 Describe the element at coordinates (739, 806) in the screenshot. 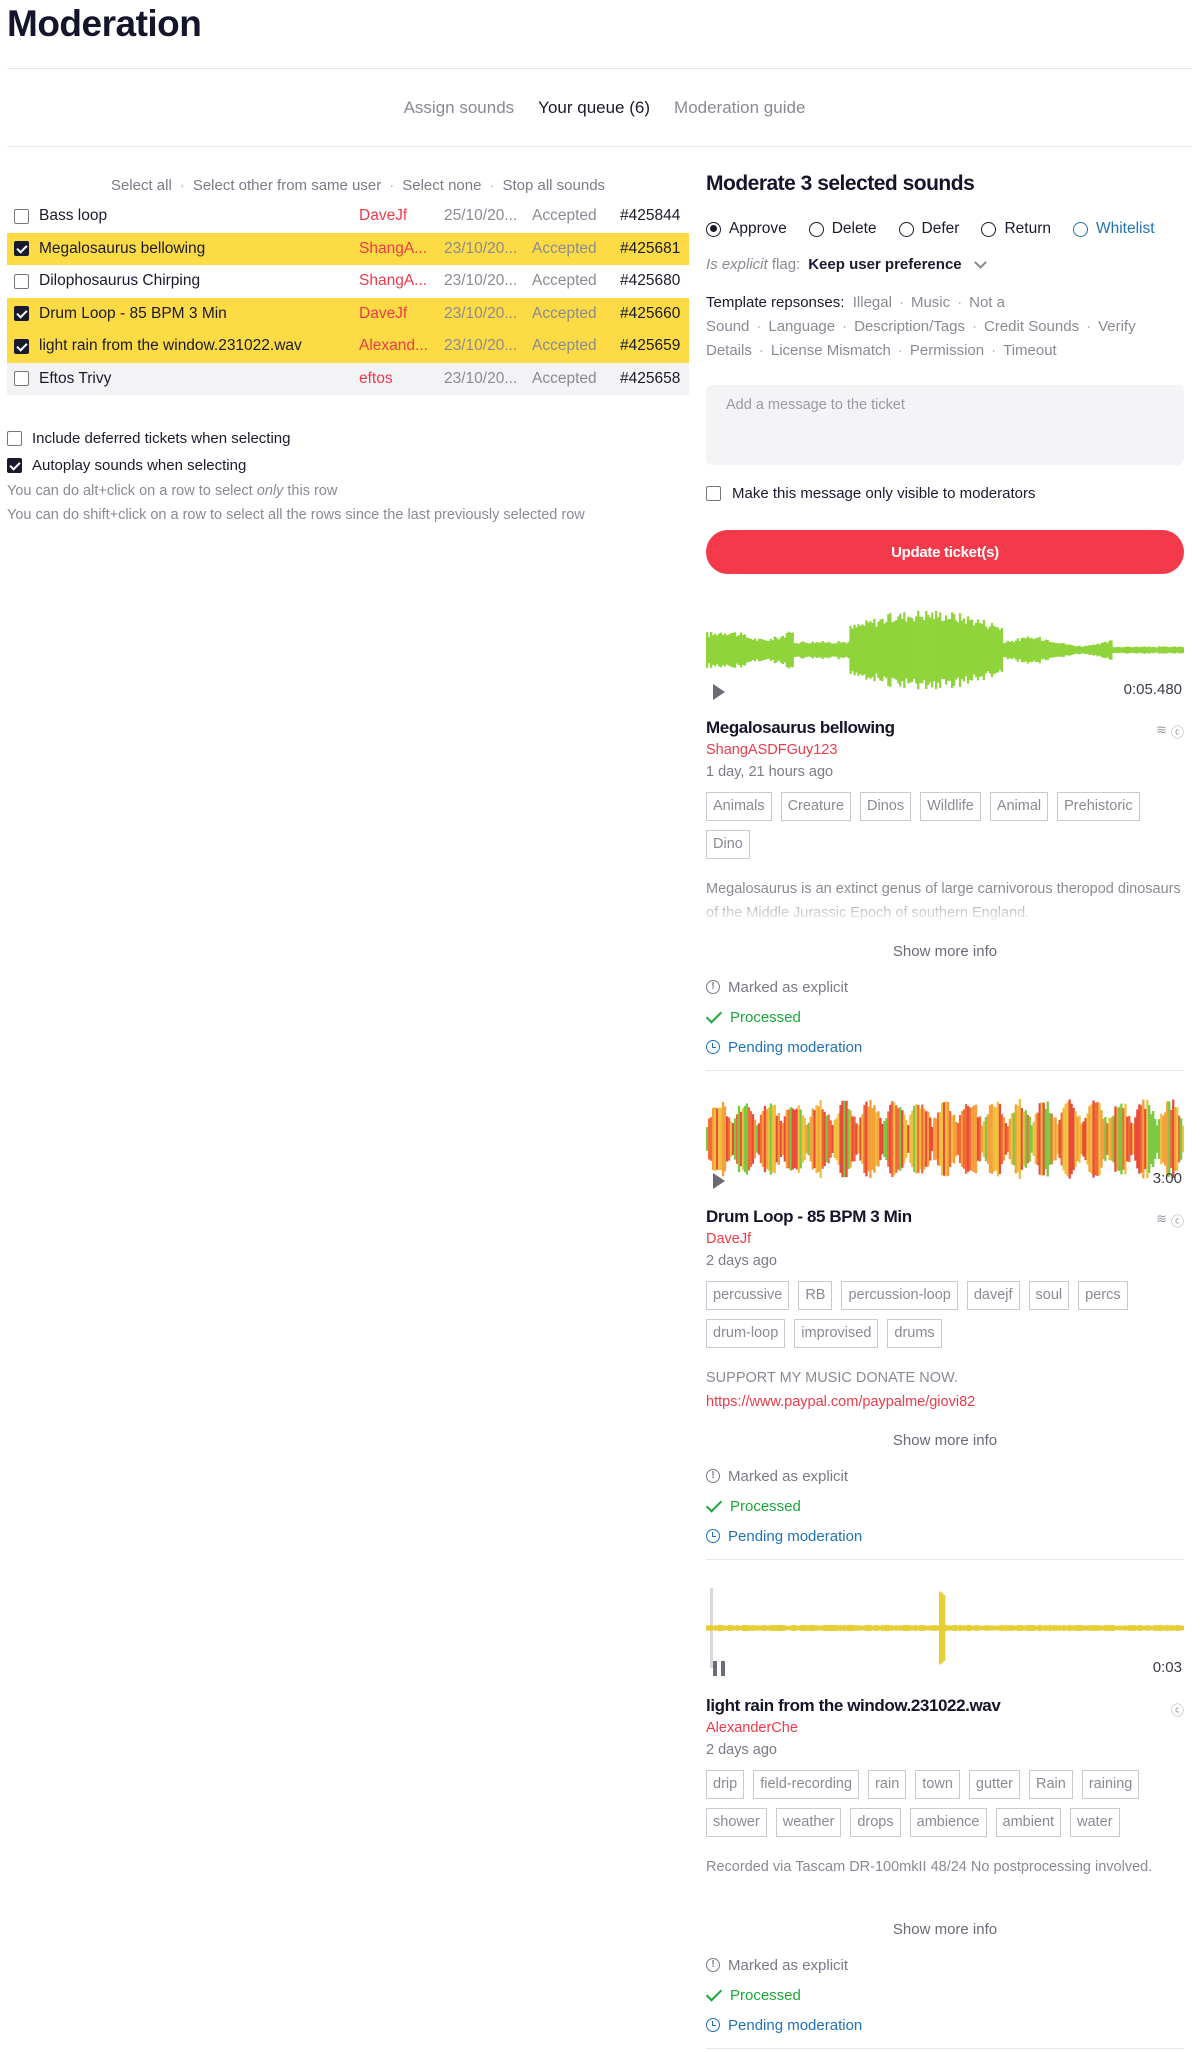

I see `tag: Animals` at that location.